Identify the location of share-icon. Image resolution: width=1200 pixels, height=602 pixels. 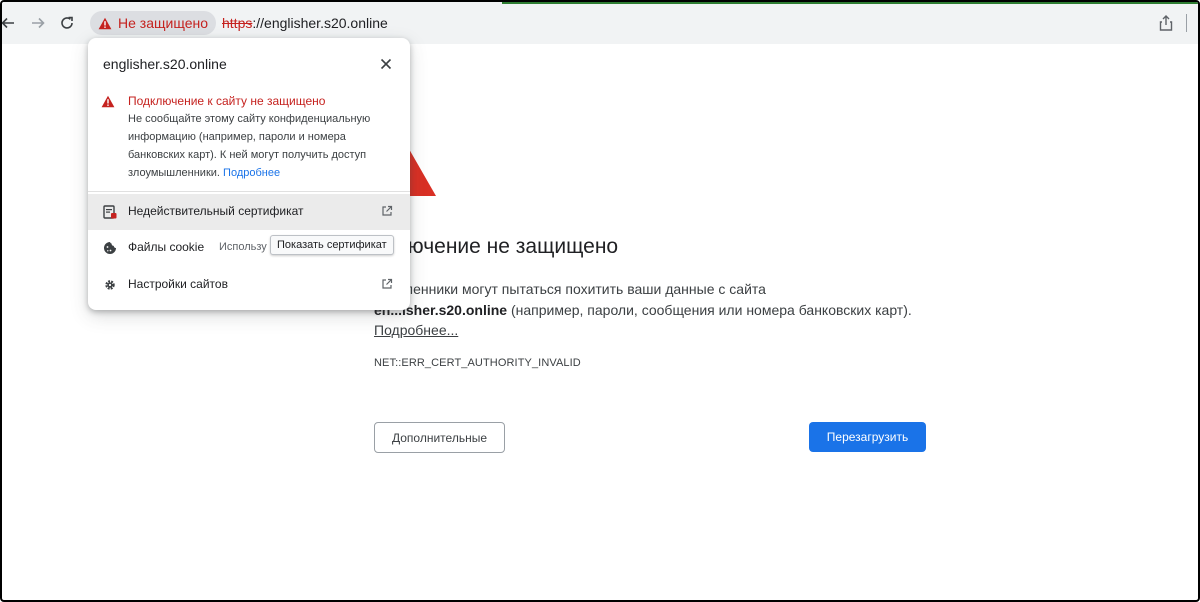
(1166, 23).